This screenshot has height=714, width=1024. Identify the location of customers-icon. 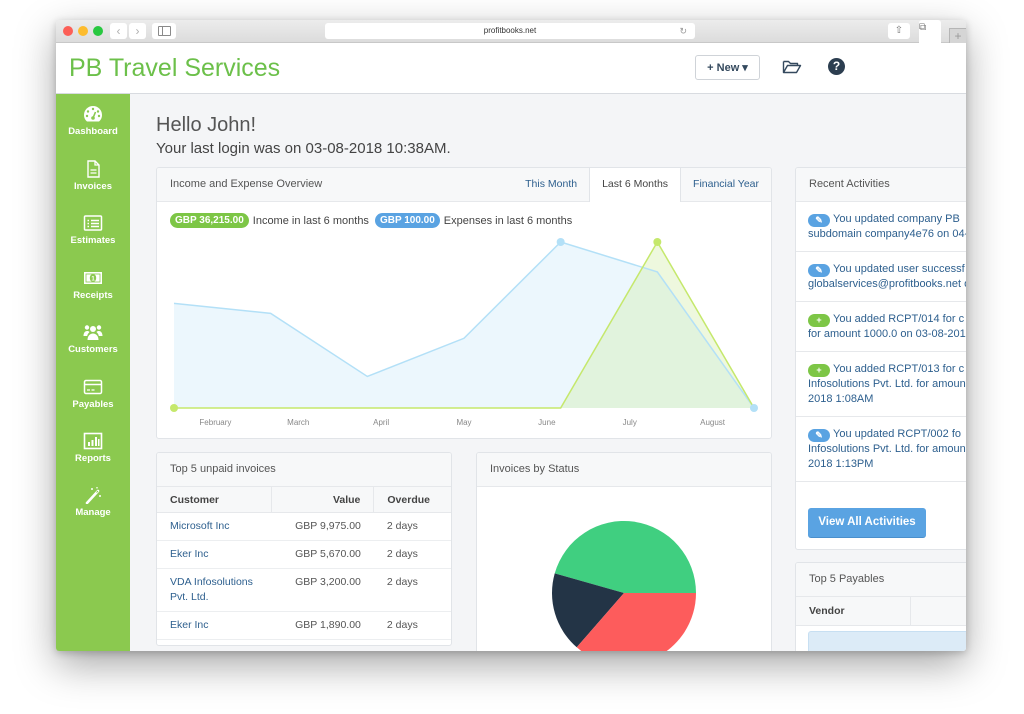
(93, 332).